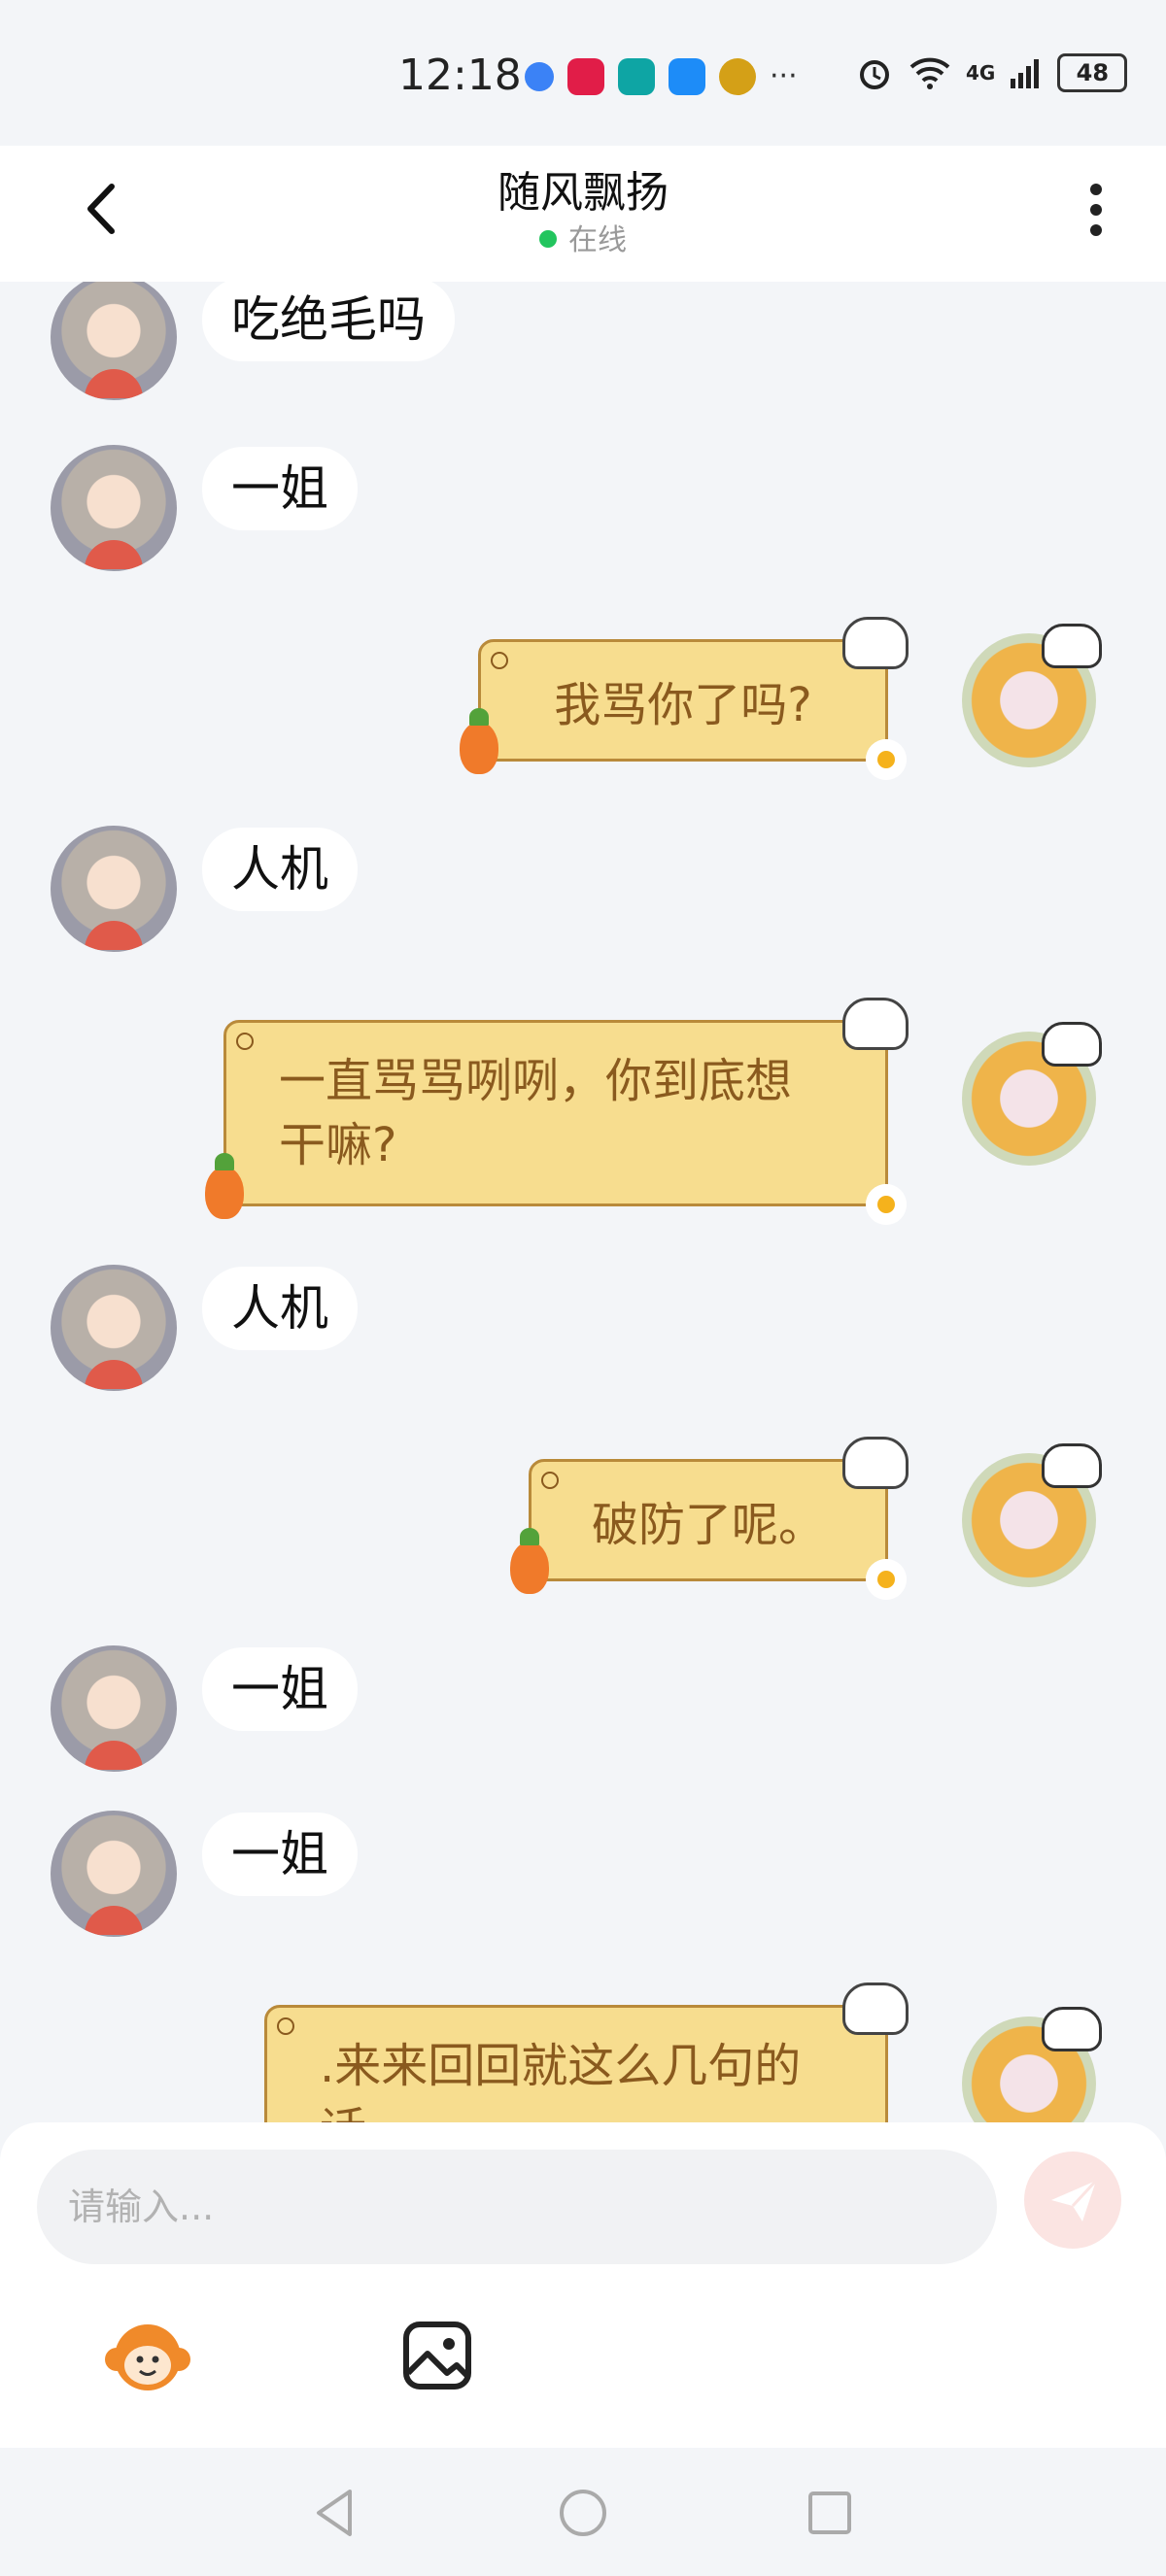  I want to click on bird-app-icon, so click(636, 76).